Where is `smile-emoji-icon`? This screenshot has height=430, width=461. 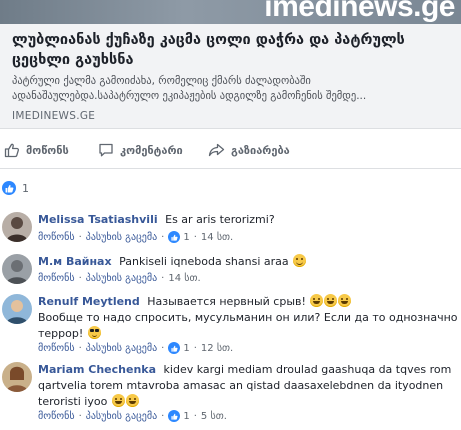 smile-emoji-icon is located at coordinates (300, 260).